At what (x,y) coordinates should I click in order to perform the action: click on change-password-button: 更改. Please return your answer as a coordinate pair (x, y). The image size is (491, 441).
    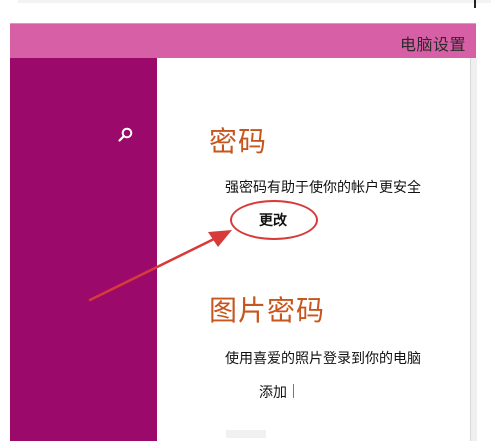
    Looking at the image, I should click on (273, 220).